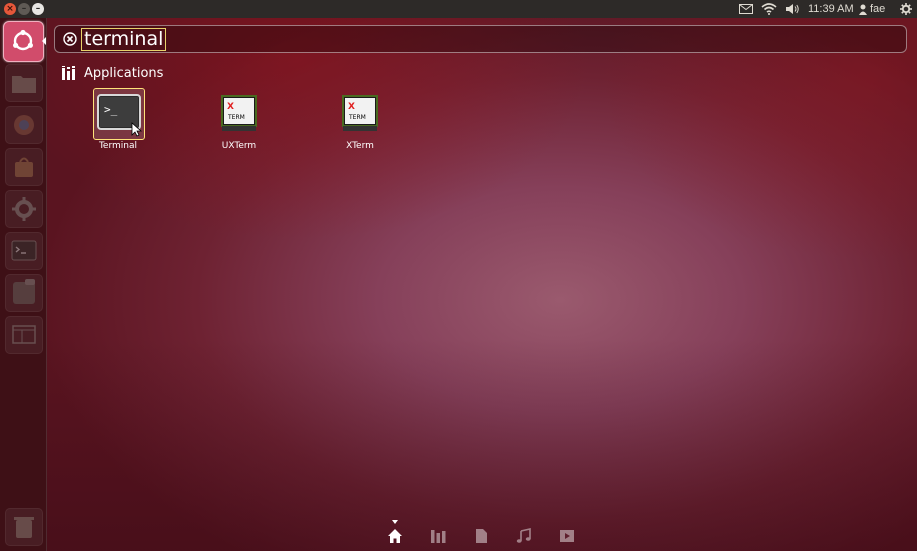  I want to click on lens-video-button, so click(567, 536).